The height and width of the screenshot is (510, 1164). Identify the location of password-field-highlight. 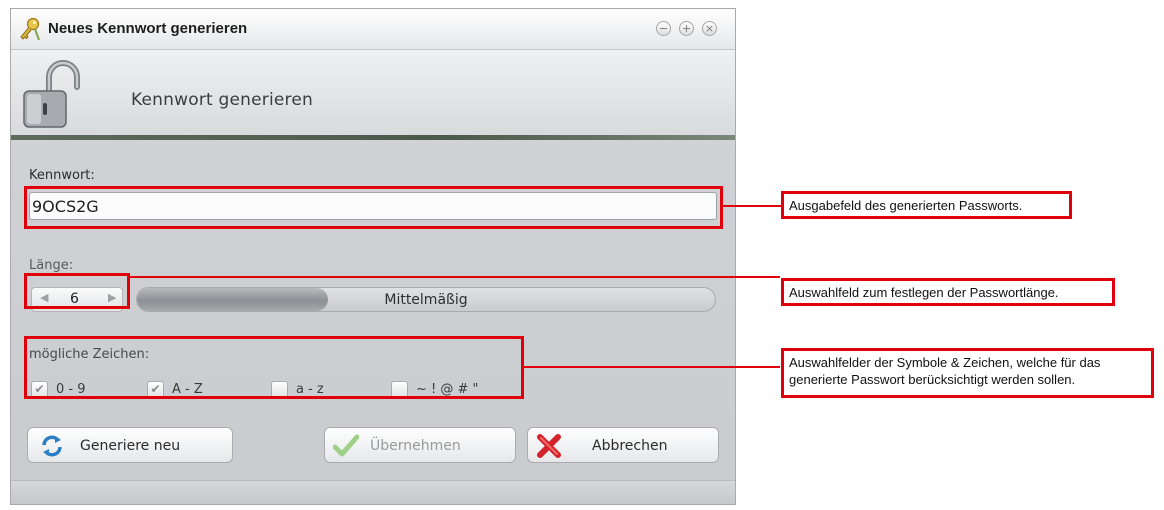
(373, 207).